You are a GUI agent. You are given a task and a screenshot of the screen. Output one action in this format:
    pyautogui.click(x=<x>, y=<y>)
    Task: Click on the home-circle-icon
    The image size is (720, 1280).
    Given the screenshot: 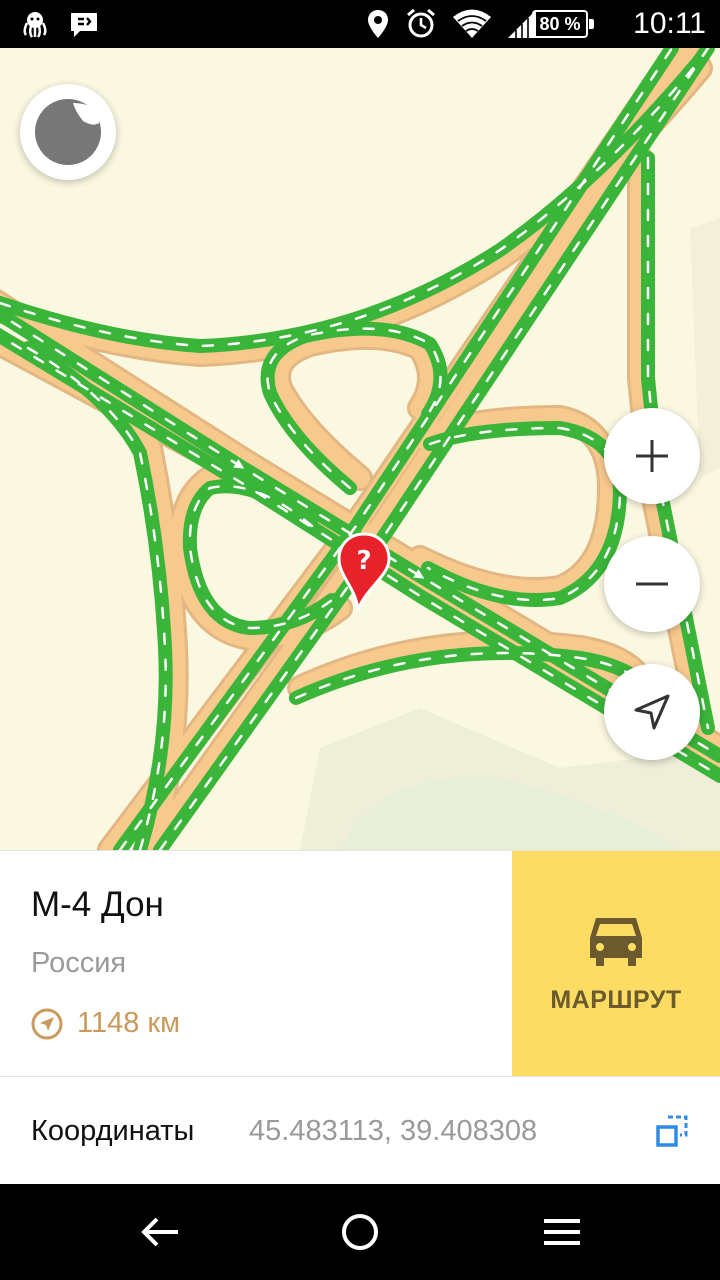 What is the action you would take?
    pyautogui.click(x=360, y=1232)
    